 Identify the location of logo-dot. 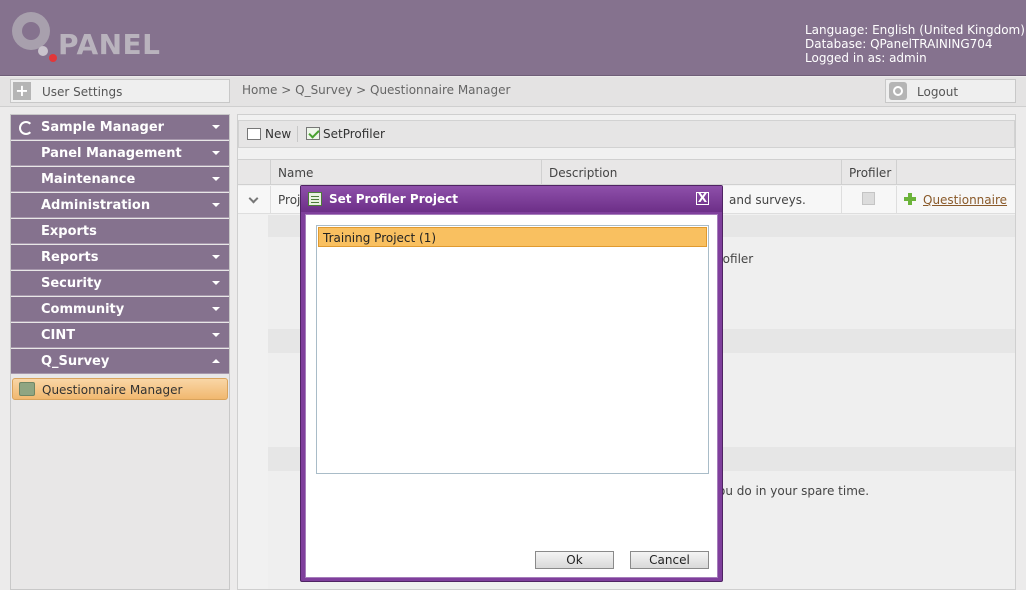
(43, 51).